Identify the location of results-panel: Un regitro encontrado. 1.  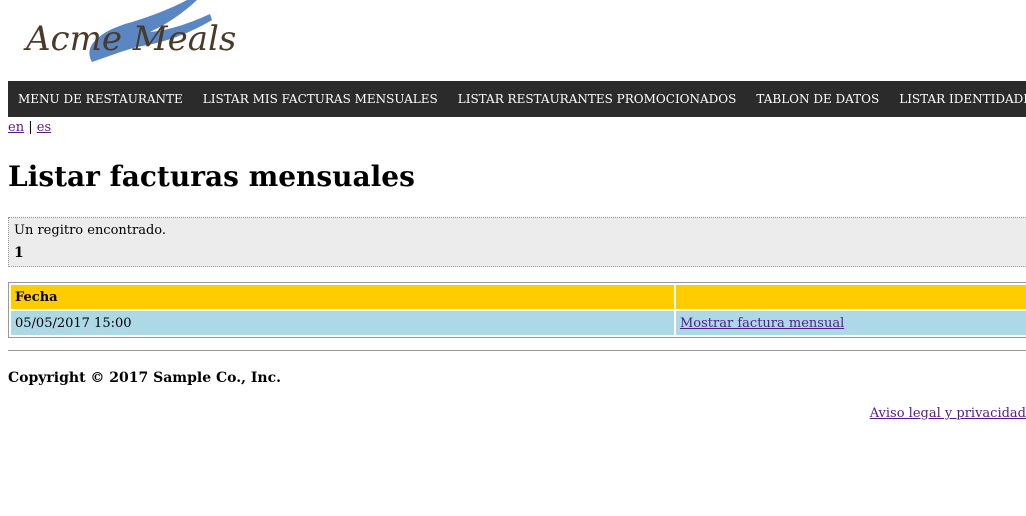
(517, 242).